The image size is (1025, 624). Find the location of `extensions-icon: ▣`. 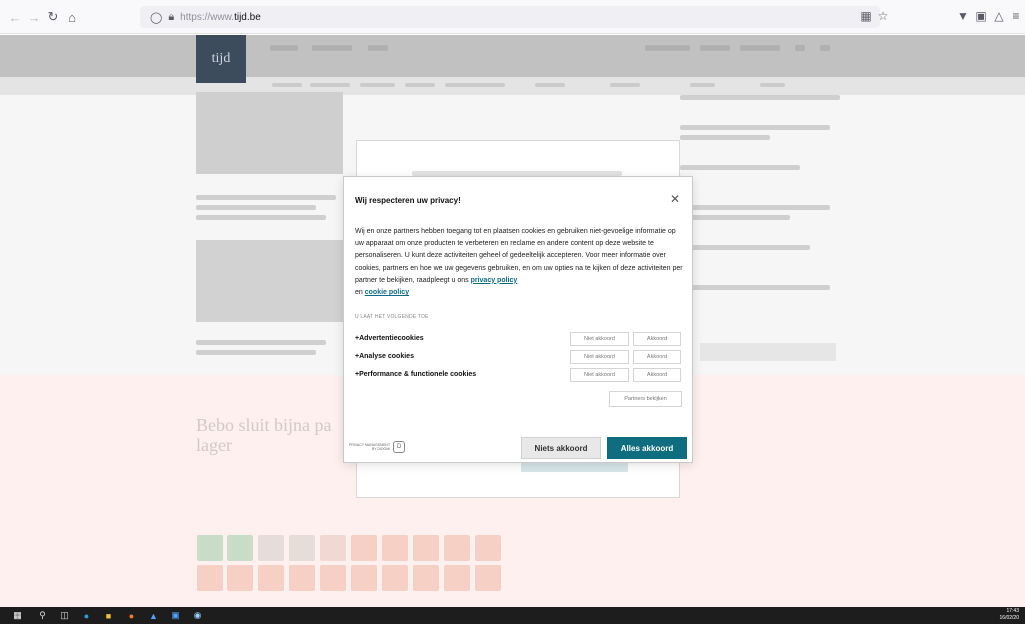

extensions-icon: ▣ is located at coordinates (981, 16).